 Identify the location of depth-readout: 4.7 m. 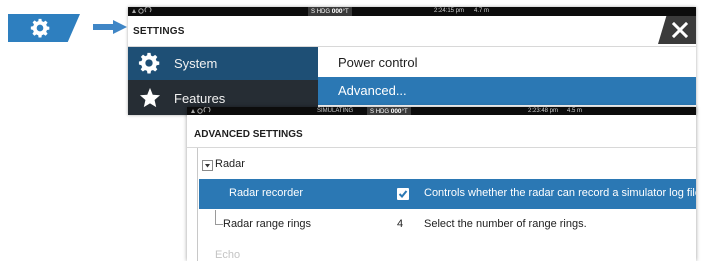
(482, 11).